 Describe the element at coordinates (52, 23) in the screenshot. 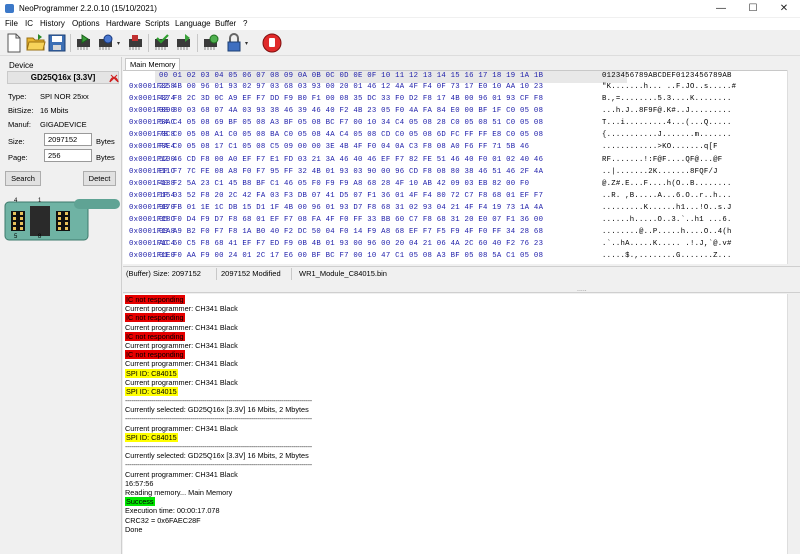

I see `menu-history: History` at that location.